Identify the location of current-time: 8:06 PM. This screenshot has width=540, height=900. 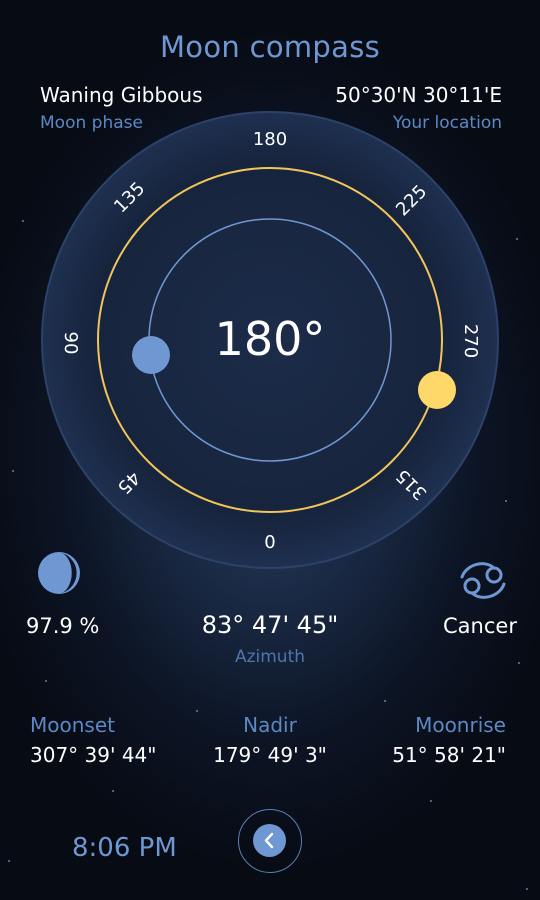
(124, 848).